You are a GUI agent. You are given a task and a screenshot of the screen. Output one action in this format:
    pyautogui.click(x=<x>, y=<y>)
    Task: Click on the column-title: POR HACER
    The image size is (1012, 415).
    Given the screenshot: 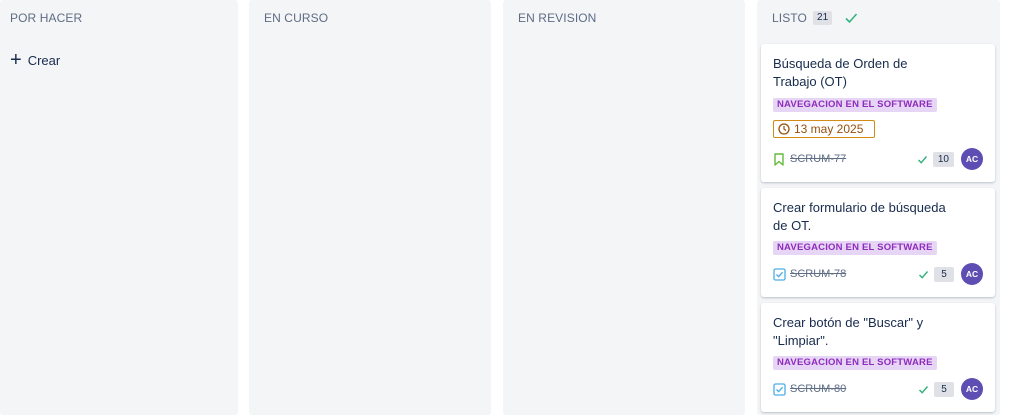 What is the action you would take?
    pyautogui.click(x=46, y=18)
    